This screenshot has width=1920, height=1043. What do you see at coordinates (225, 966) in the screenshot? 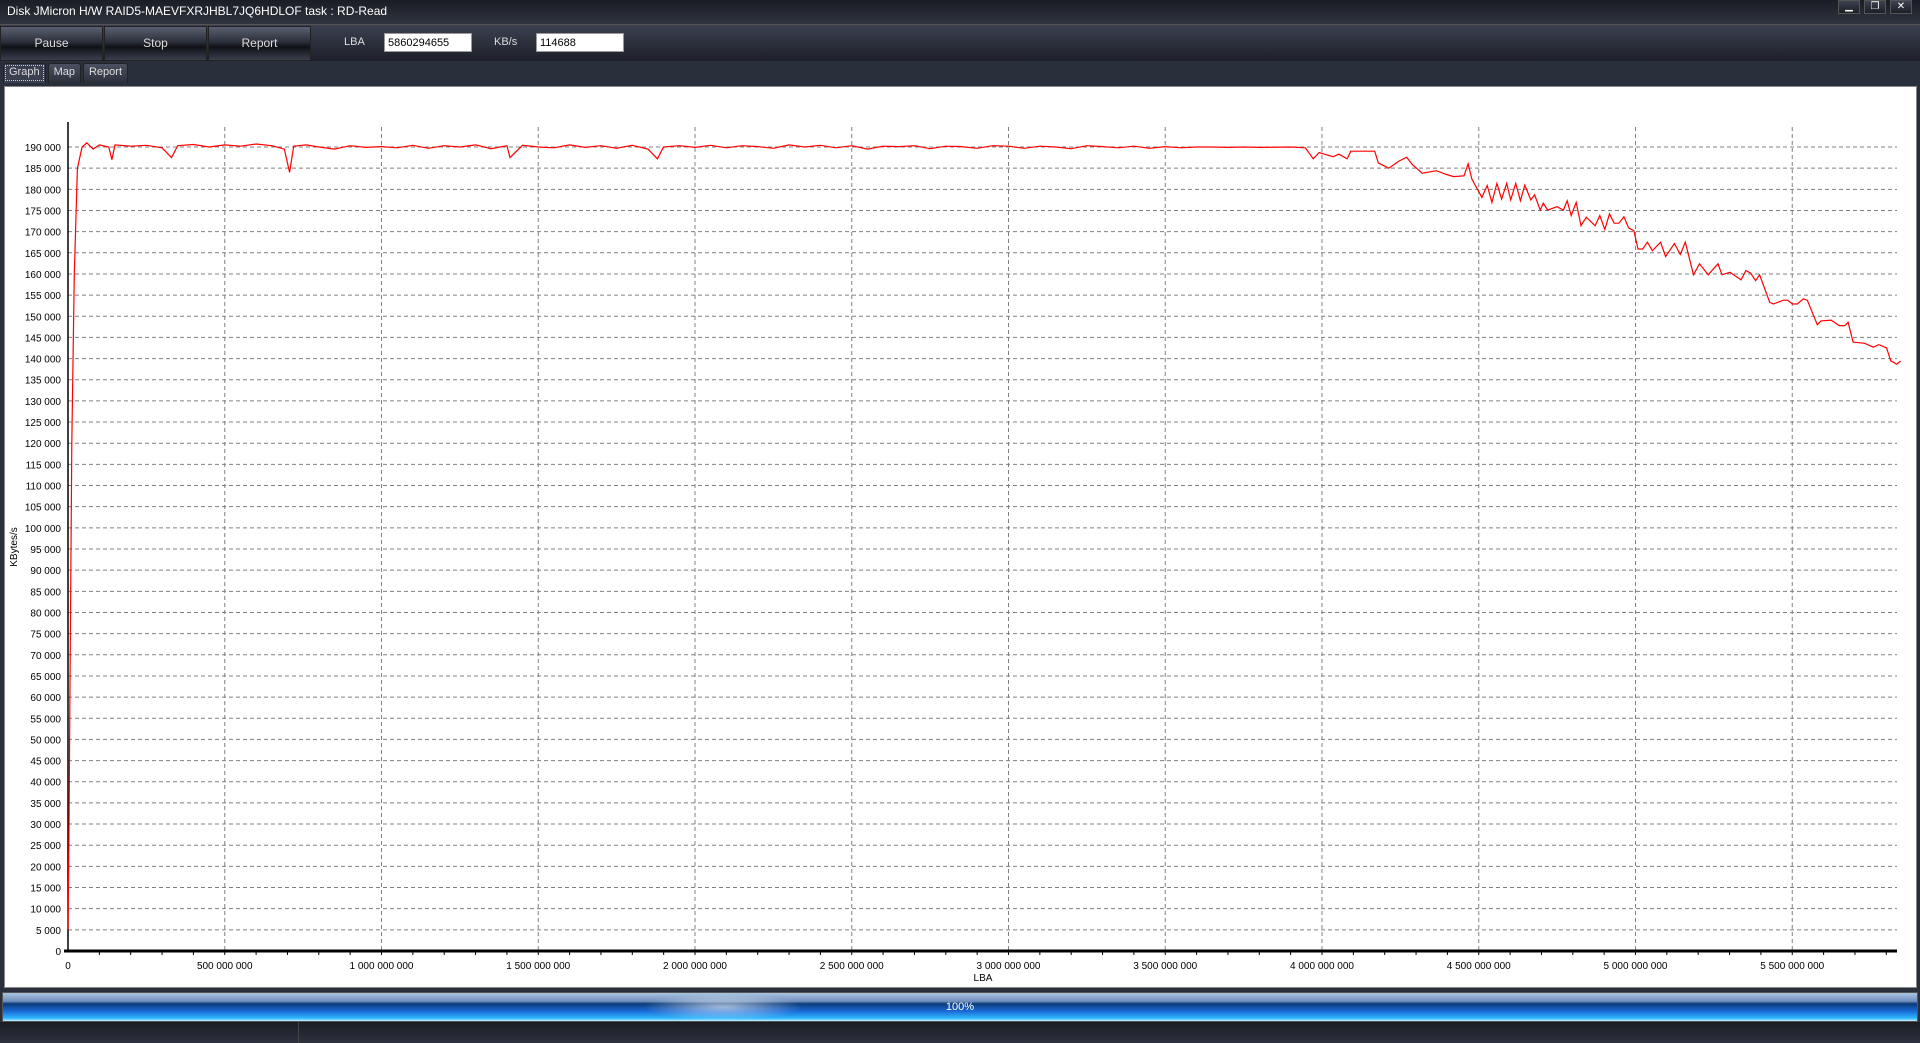
I see `x-tick-label: 500 000 000` at bounding box center [225, 966].